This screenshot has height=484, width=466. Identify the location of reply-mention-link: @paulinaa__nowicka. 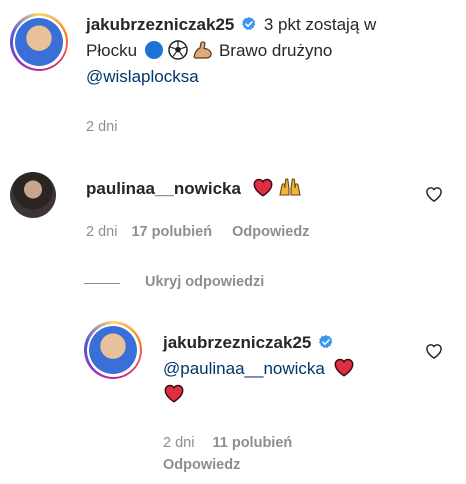
(244, 368).